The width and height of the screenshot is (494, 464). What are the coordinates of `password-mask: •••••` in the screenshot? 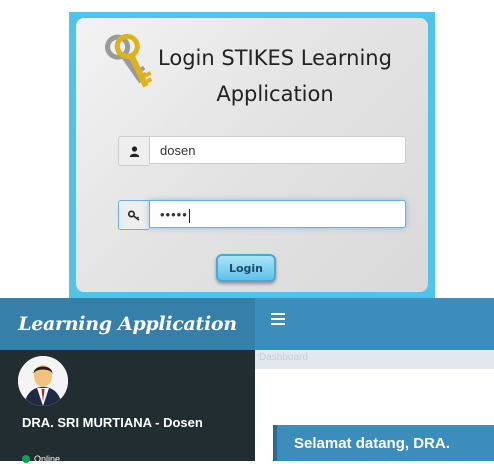 It's located at (174, 214).